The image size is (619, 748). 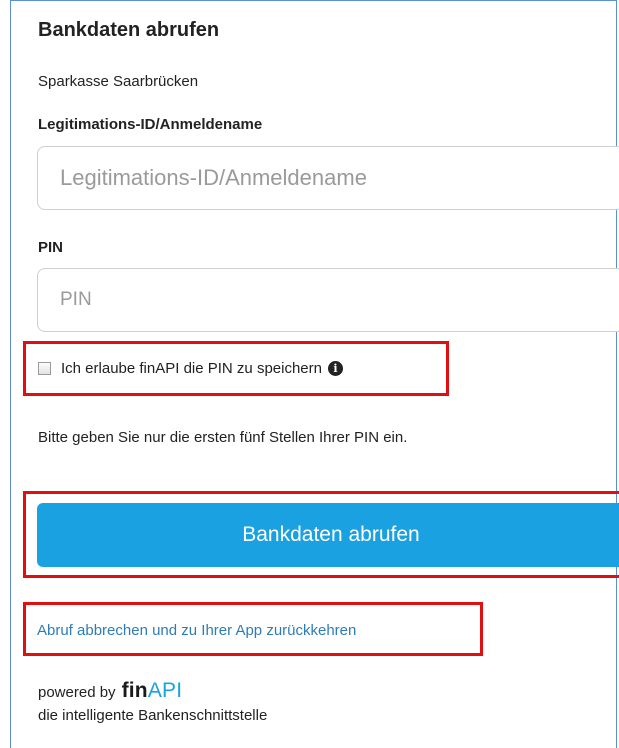 I want to click on info-circle-icon: i, so click(x=335, y=368).